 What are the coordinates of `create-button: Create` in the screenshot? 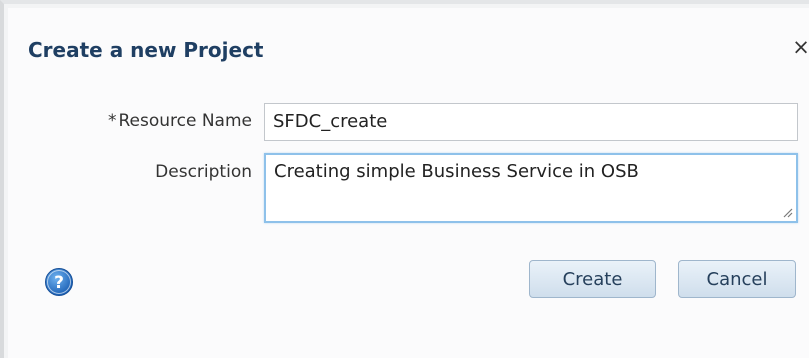 It's located at (592, 279).